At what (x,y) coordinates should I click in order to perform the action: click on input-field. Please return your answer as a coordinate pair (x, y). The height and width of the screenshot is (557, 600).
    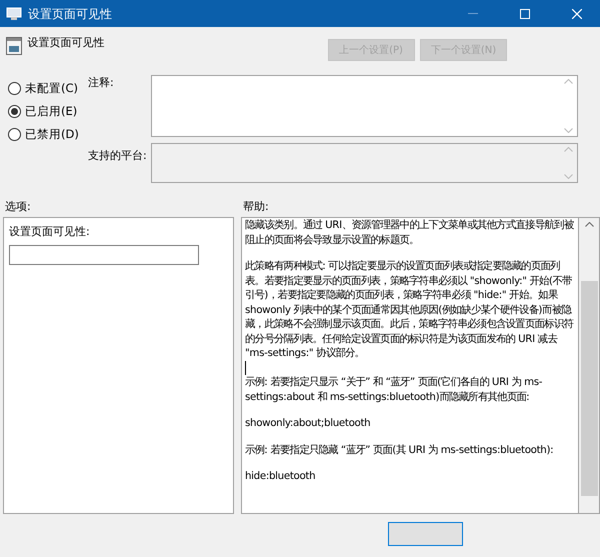
    Looking at the image, I should click on (104, 254).